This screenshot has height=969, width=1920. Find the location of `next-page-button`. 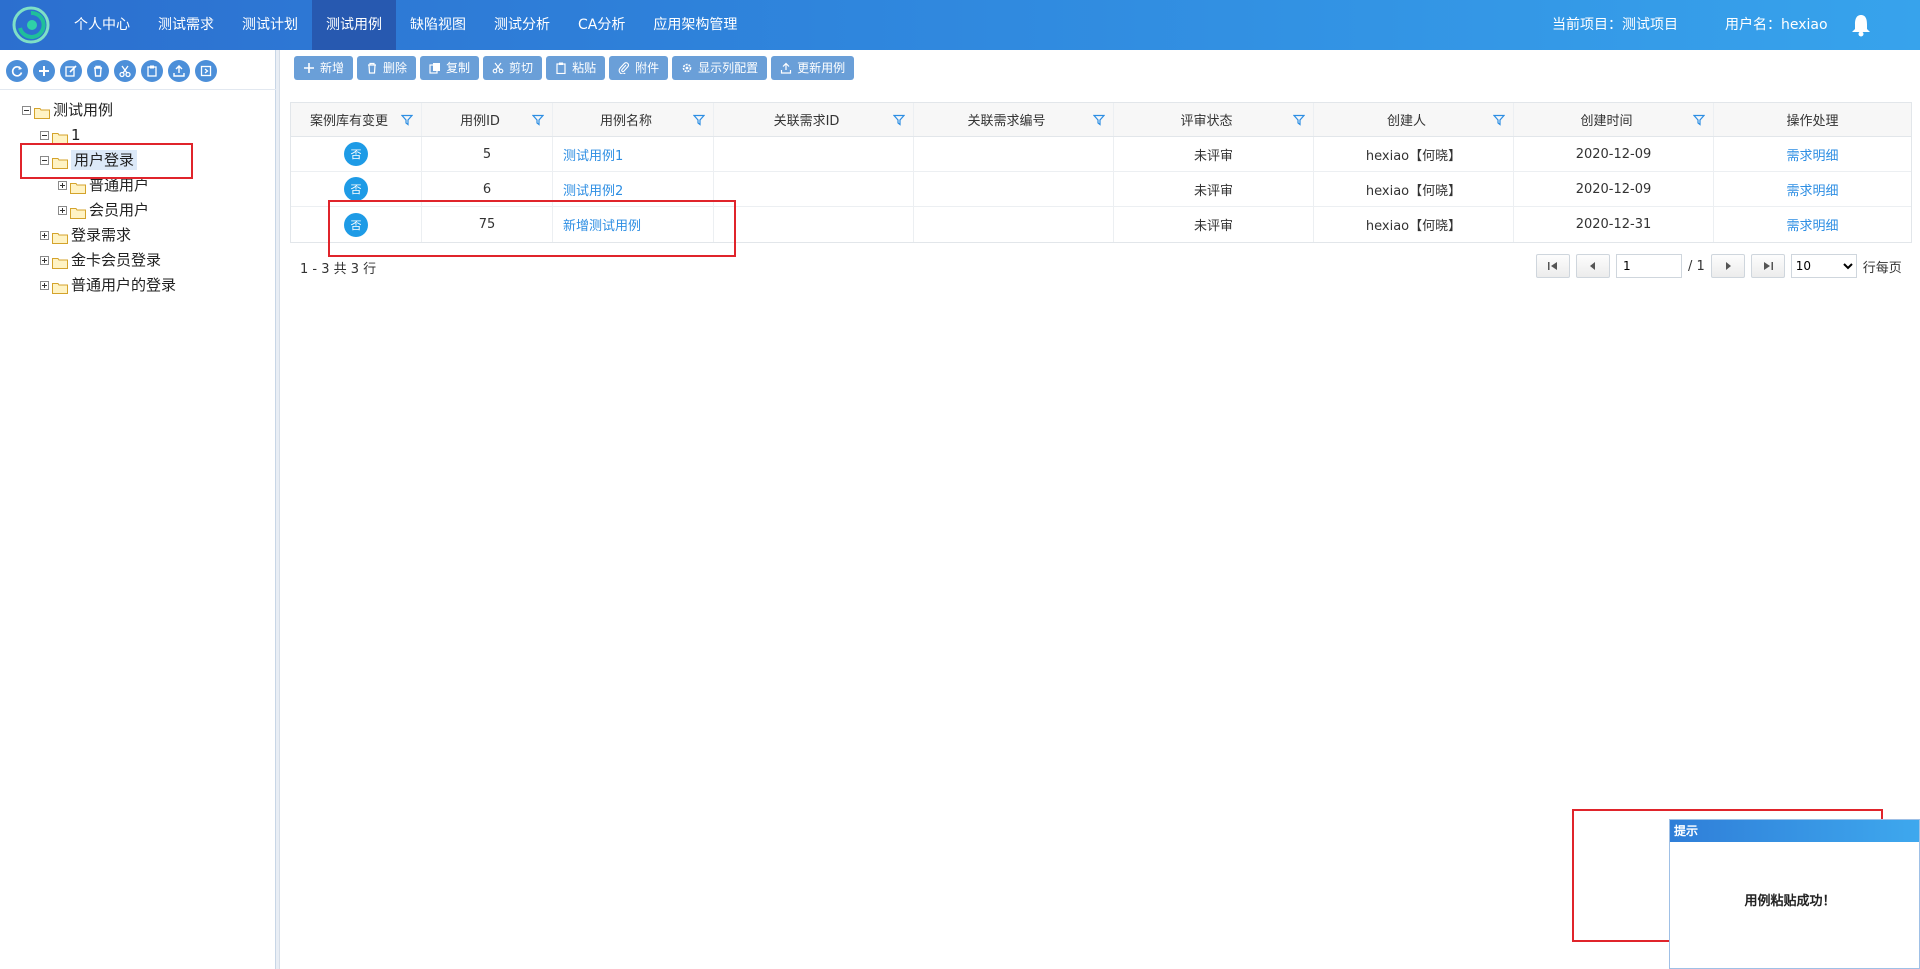

next-page-button is located at coordinates (1727, 266).